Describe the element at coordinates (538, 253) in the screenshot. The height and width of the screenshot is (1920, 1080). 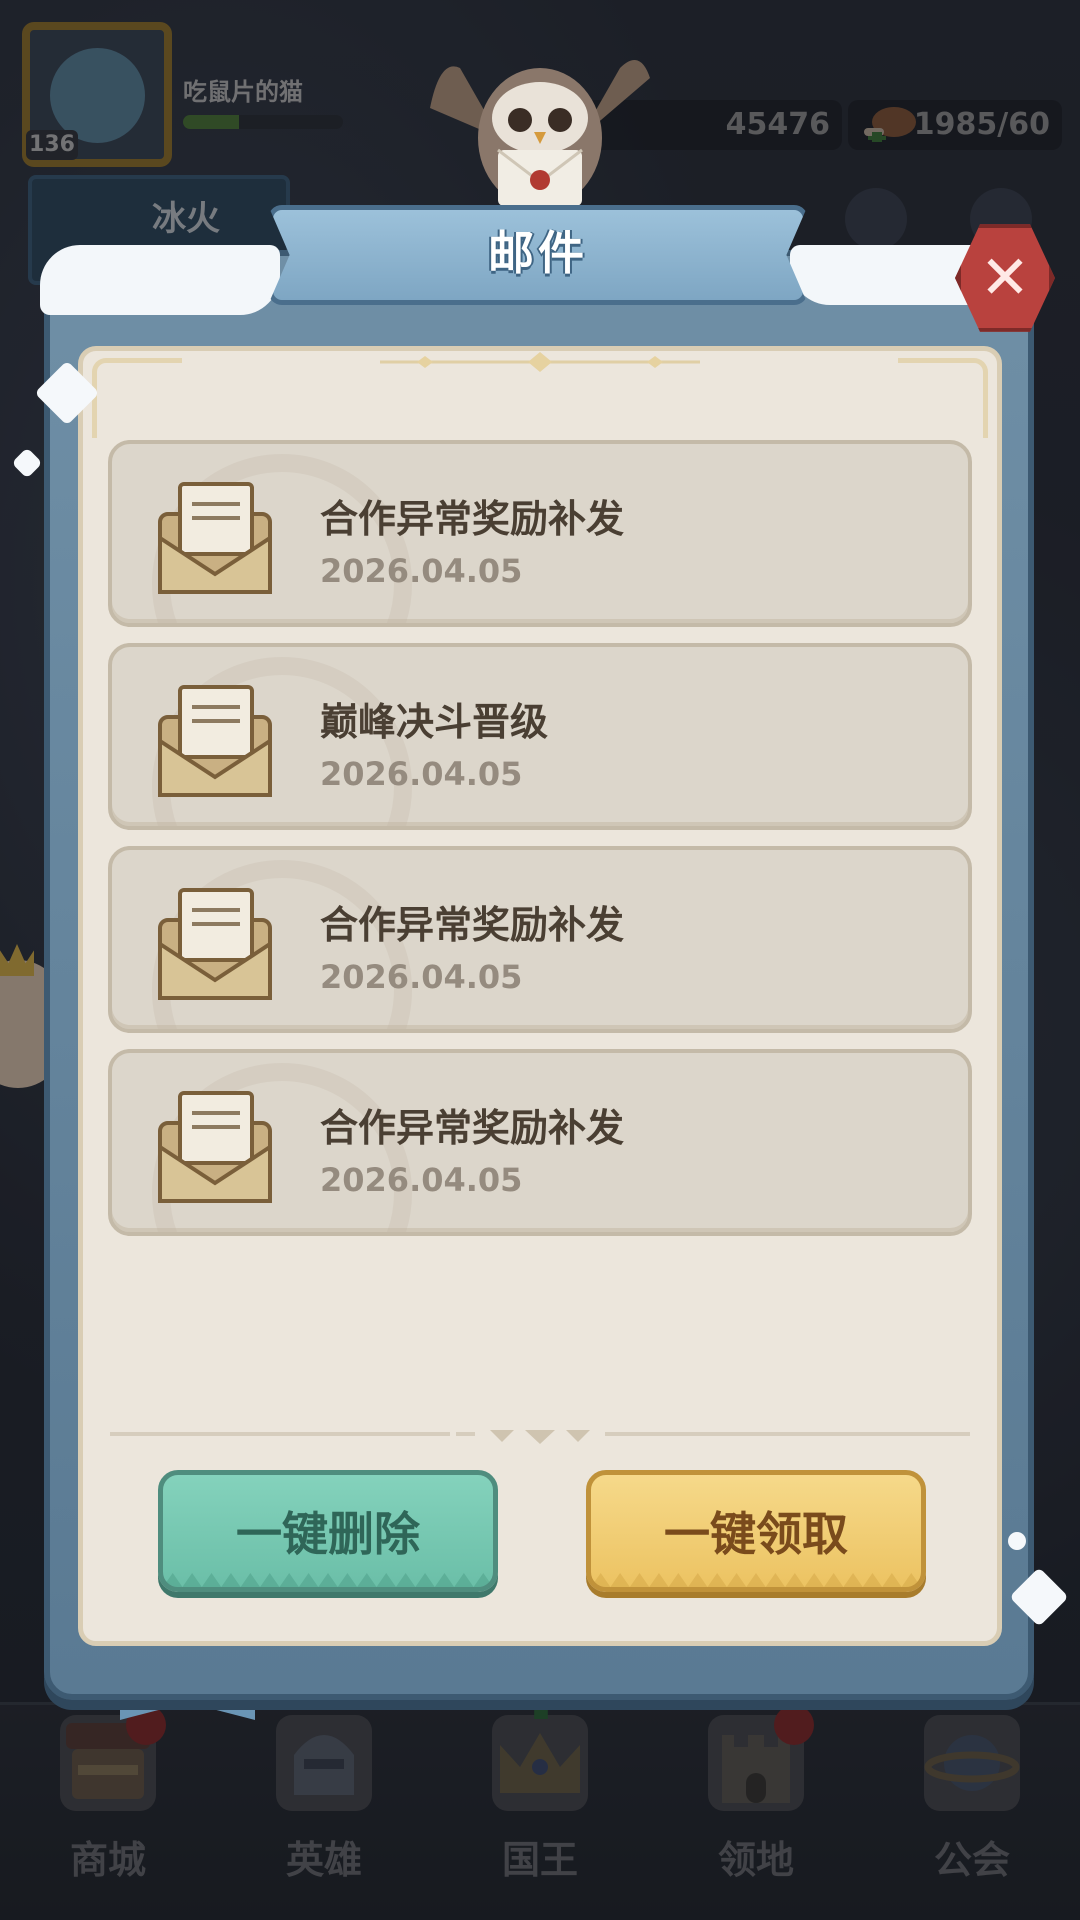
I see `dialog-title: 邮件` at that location.